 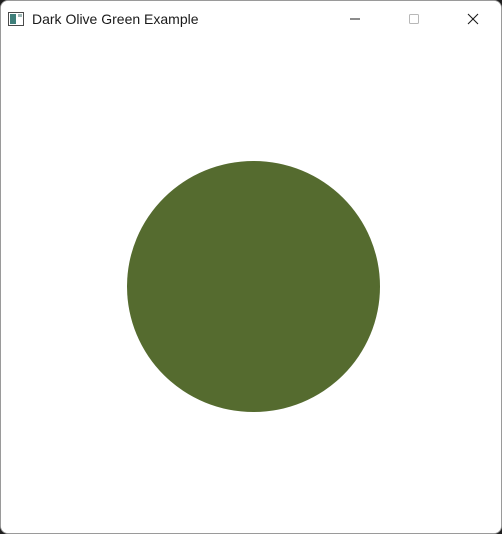 What do you see at coordinates (251, 19) in the screenshot?
I see `title-bar: Dark Olive Green Example` at bounding box center [251, 19].